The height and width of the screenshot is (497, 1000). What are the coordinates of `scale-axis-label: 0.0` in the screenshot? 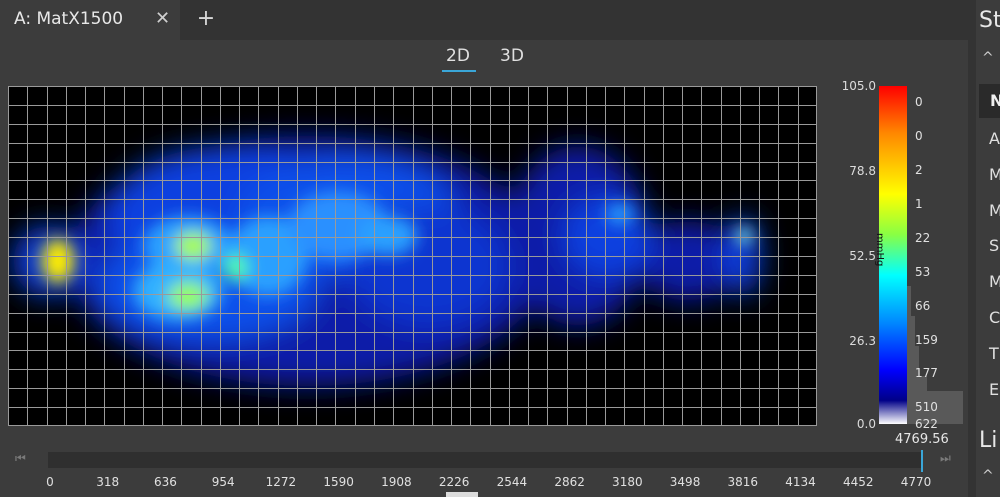 It's located at (866, 424).